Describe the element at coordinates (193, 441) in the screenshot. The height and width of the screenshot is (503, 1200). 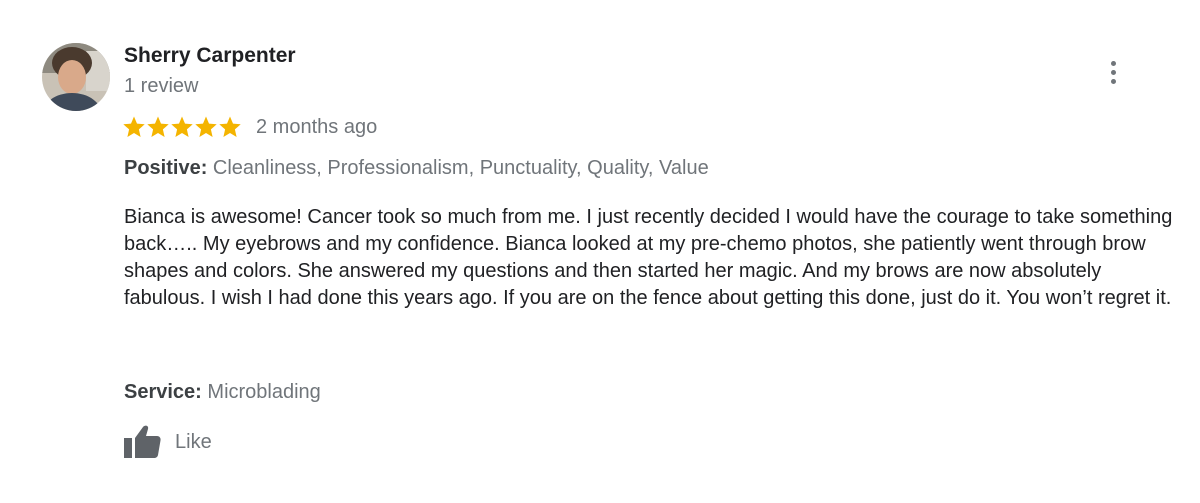
I see `like-label: Like` at that location.